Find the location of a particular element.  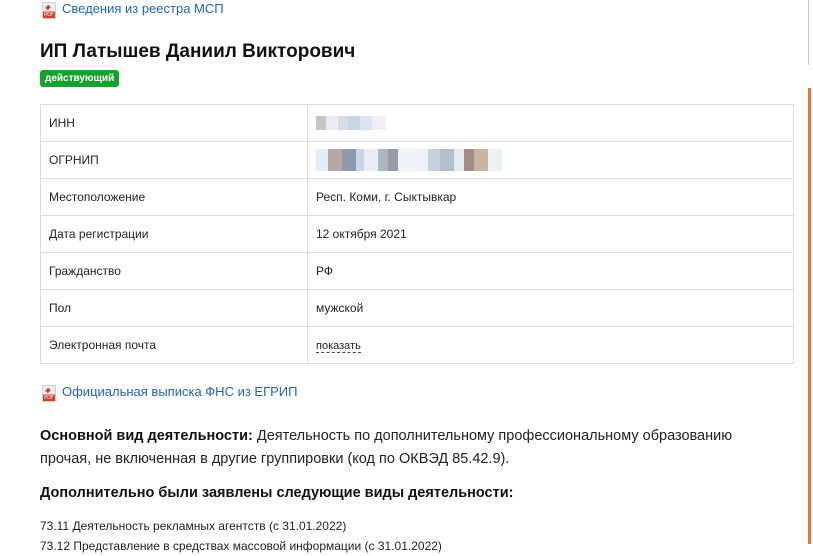

table-row: Дата регистрации 12 октября 2021 is located at coordinates (417, 234).